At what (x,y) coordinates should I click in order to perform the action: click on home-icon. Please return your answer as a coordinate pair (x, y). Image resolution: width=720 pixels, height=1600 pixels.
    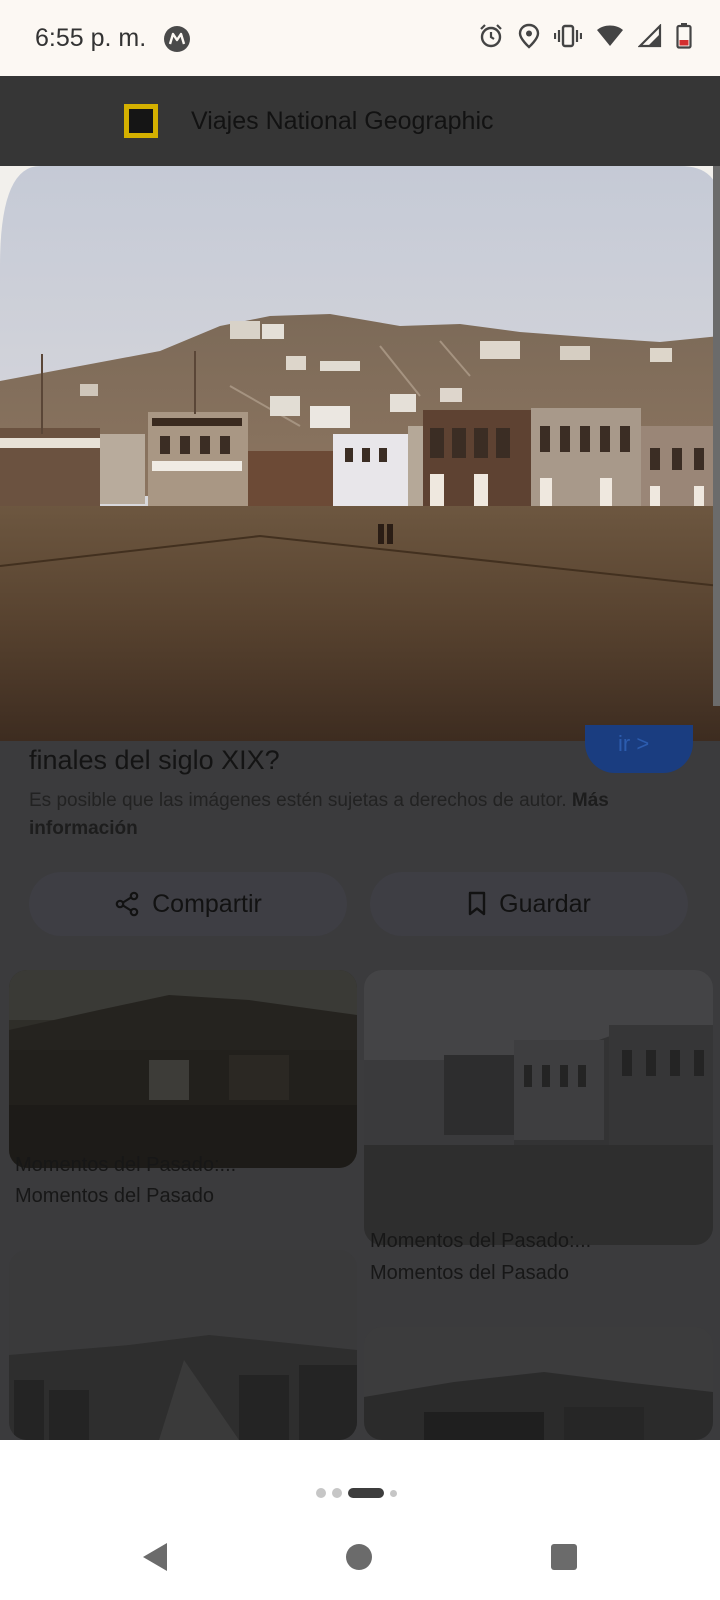
    Looking at the image, I should click on (359, 1557).